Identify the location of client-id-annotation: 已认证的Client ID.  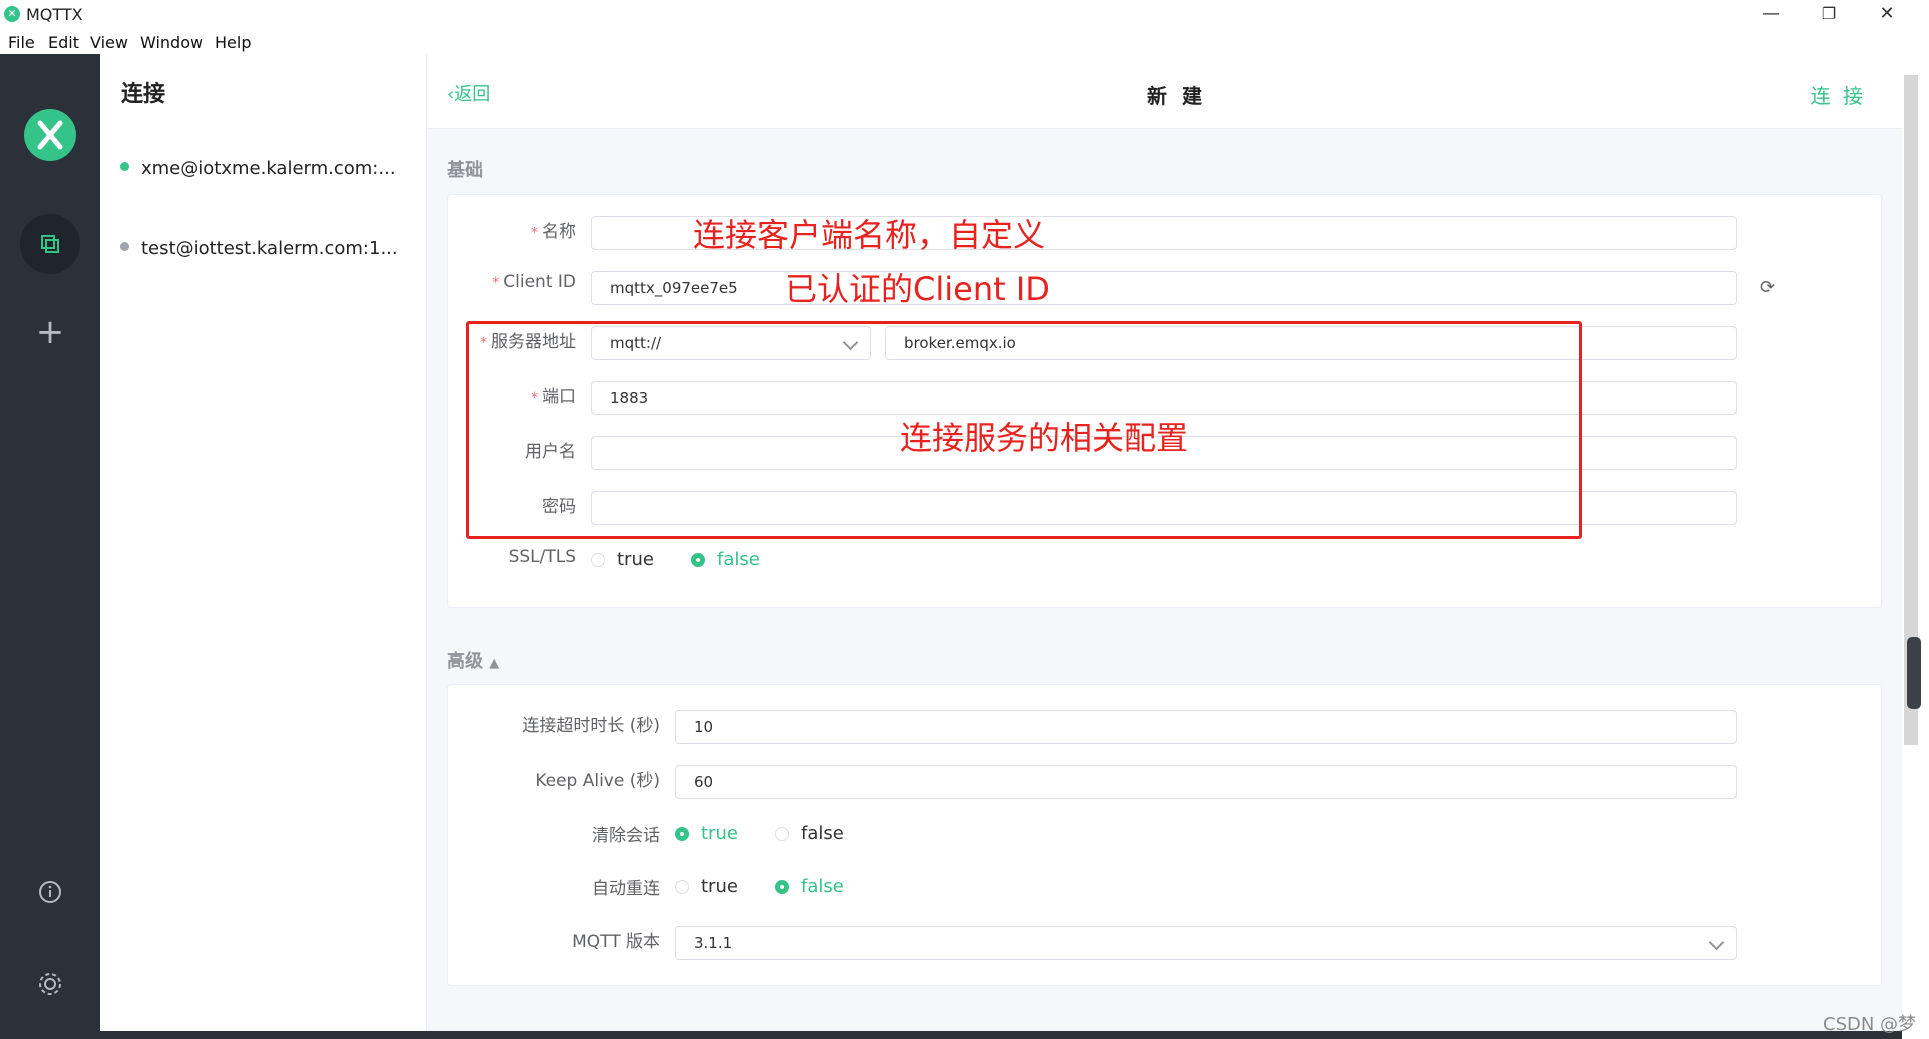
(917, 289).